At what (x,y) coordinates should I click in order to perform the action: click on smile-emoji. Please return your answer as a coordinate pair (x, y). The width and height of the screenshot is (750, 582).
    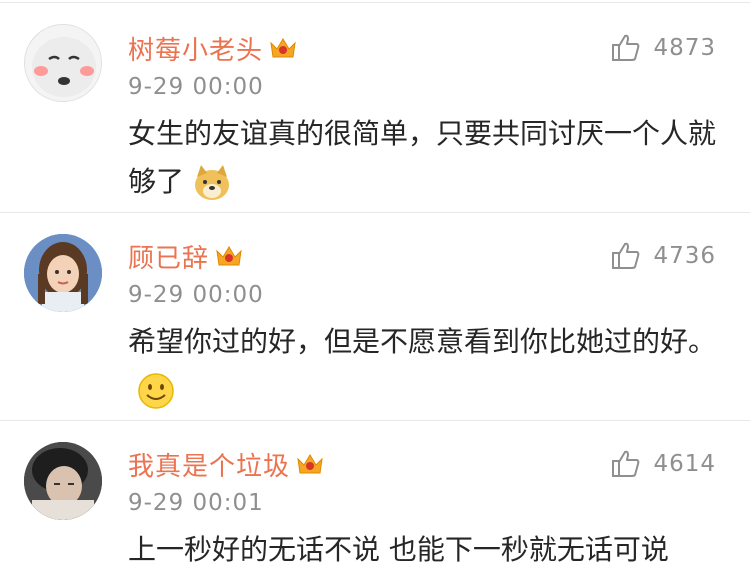
    Looking at the image, I should click on (156, 391).